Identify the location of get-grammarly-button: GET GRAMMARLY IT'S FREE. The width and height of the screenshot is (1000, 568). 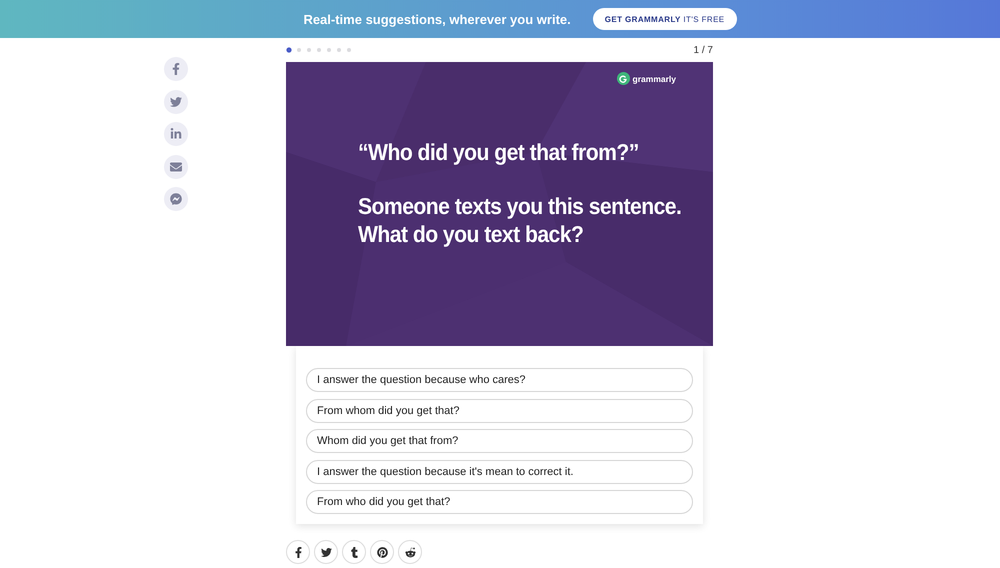
(664, 19).